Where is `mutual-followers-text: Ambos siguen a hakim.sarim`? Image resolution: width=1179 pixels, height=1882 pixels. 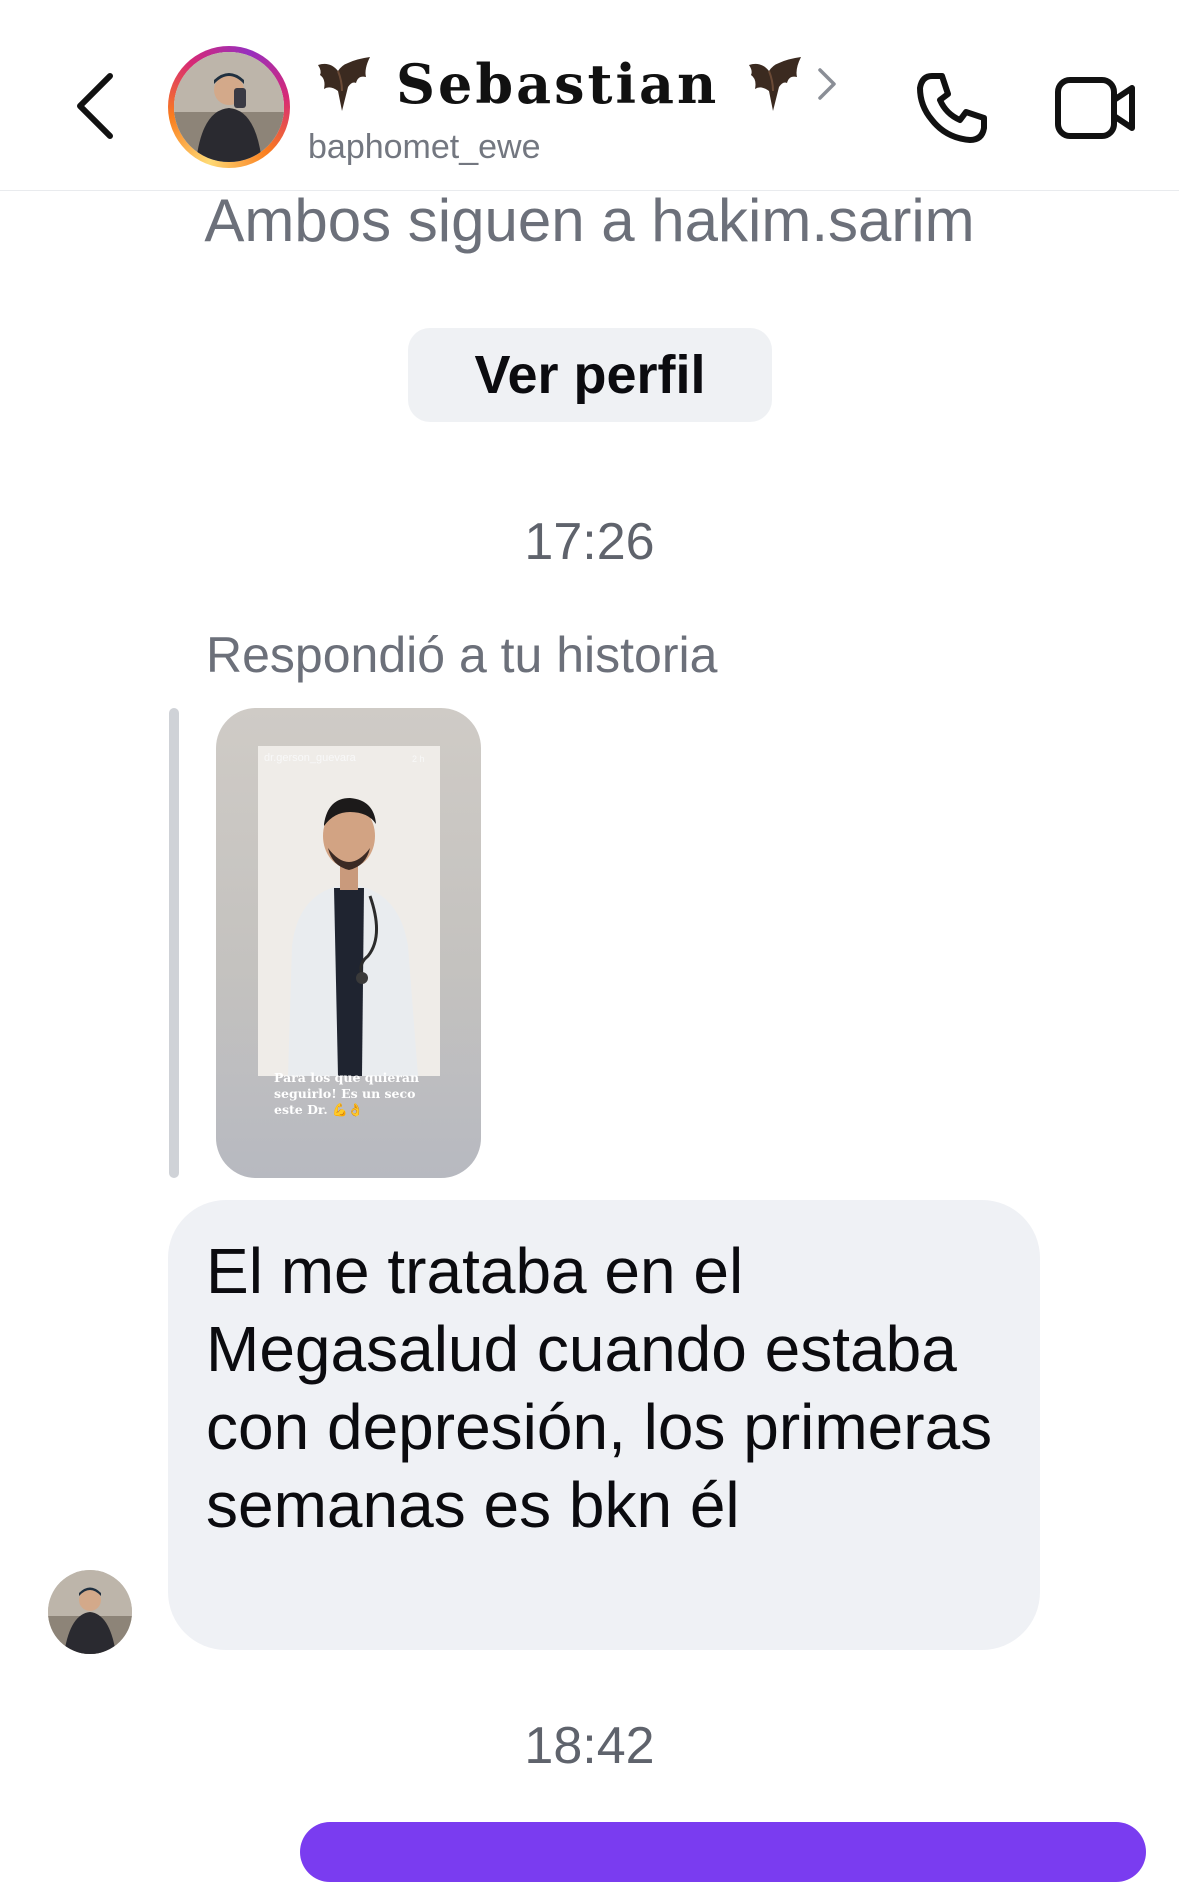
mutual-followers-text: Ambos siguen a hakim.sarim is located at coordinates (589, 220).